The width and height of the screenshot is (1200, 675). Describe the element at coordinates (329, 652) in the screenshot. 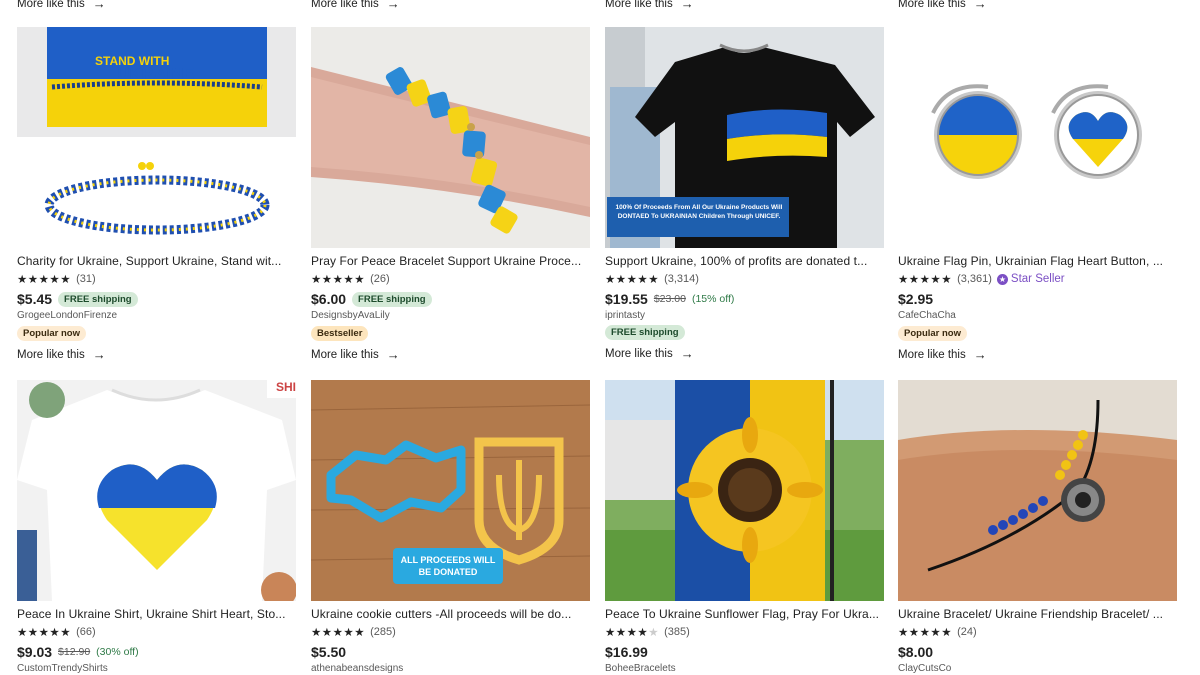

I see `price: $5.50` at that location.